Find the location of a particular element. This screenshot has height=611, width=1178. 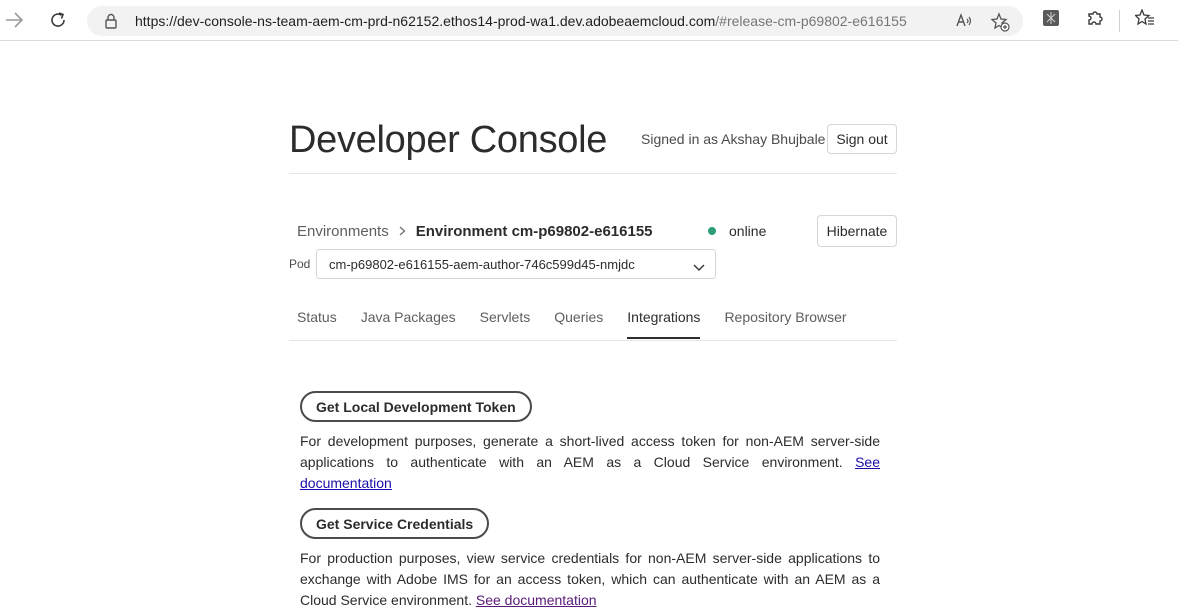

page-title: Developer Console is located at coordinates (448, 140).